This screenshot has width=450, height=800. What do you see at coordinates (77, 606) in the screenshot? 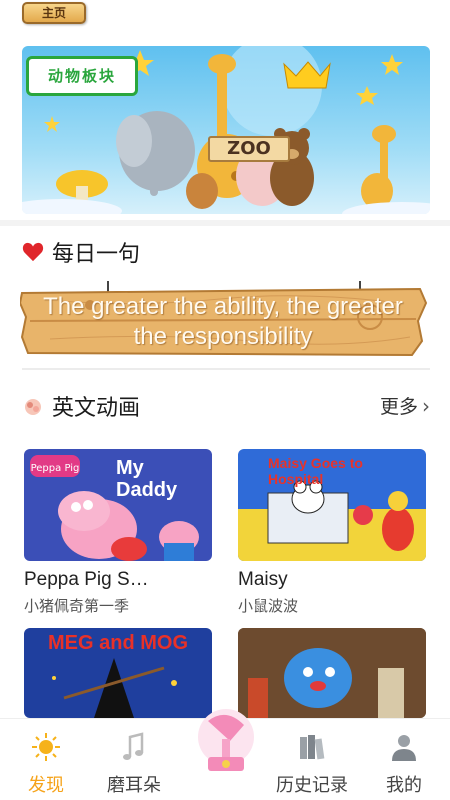
I see `card-subtitle: 小猪佩奇第一季` at bounding box center [77, 606].